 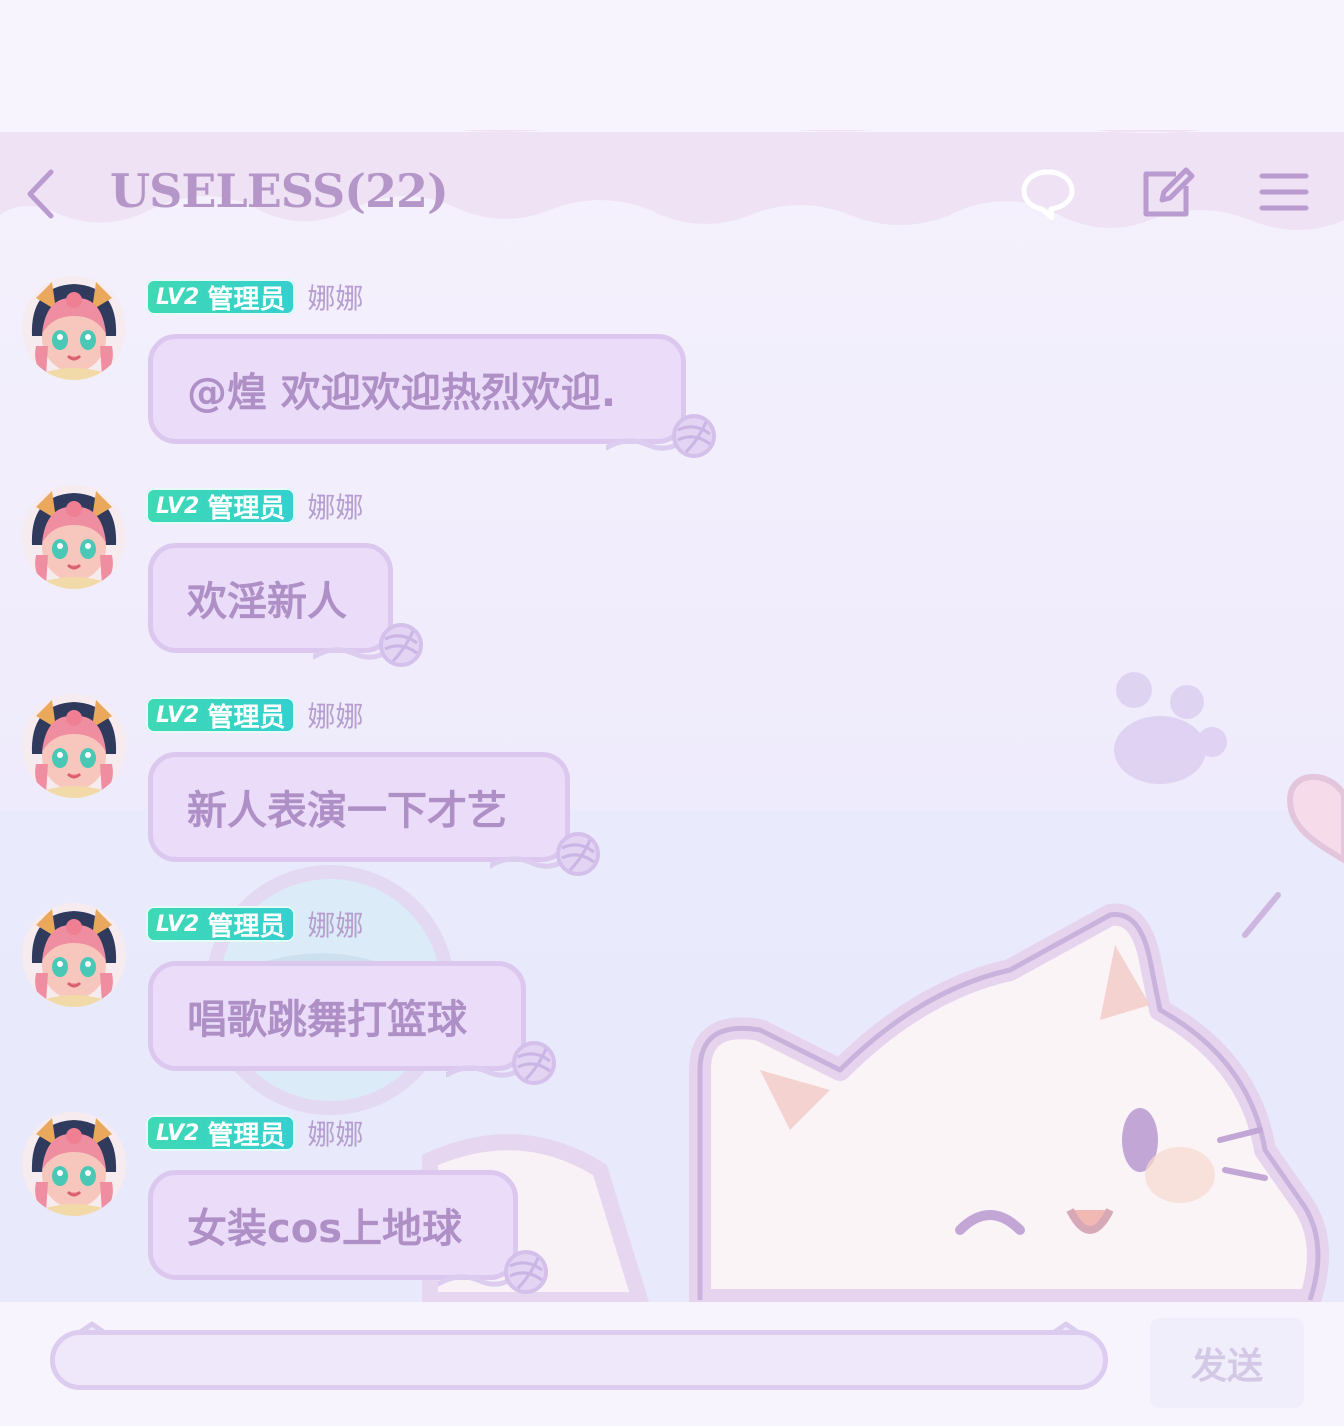 I want to click on message-input, so click(x=579, y=1360).